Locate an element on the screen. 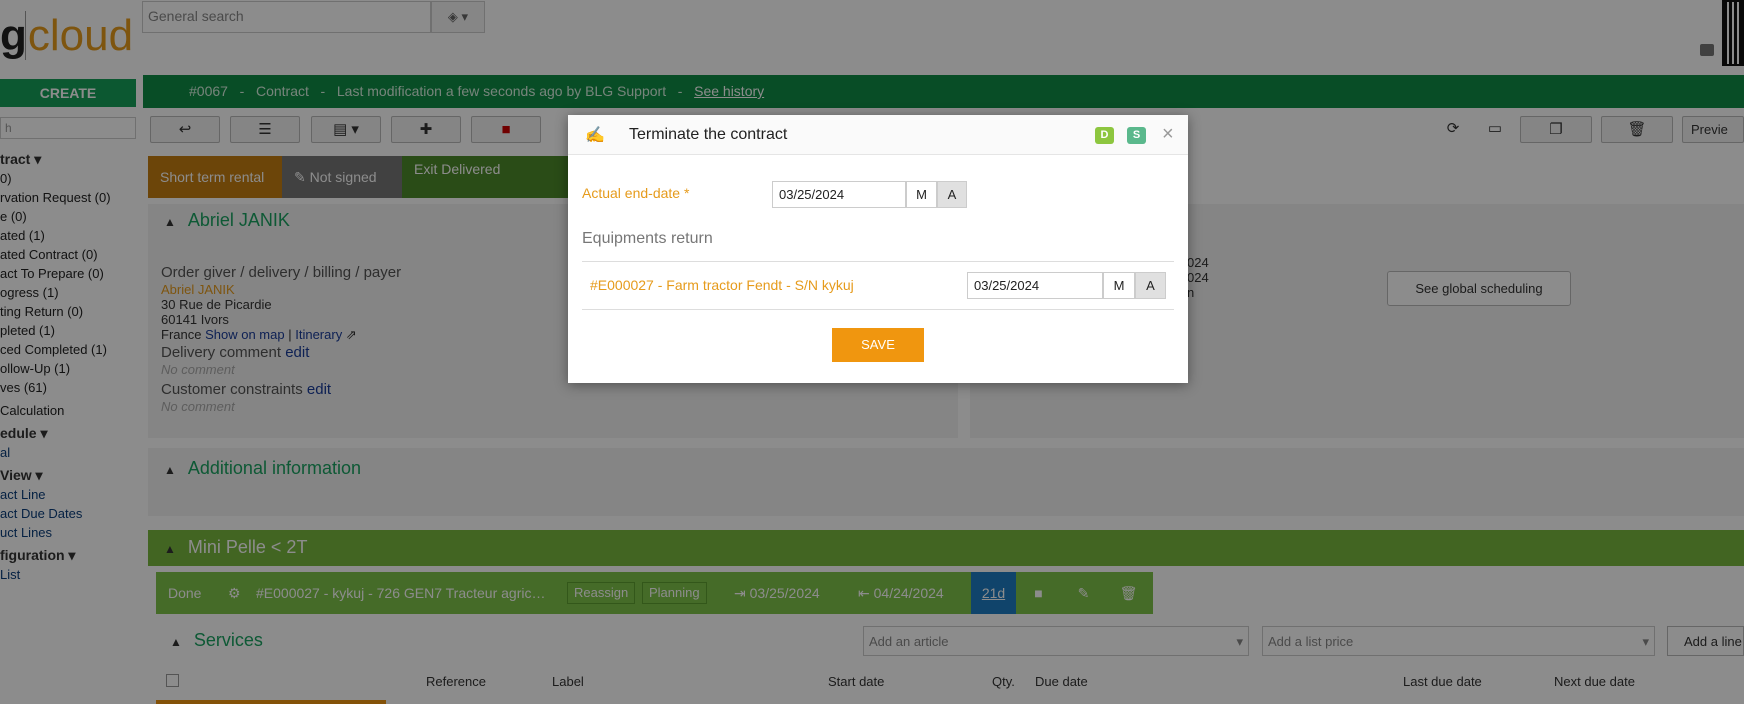  close-icon: × is located at coordinates (1168, 134).